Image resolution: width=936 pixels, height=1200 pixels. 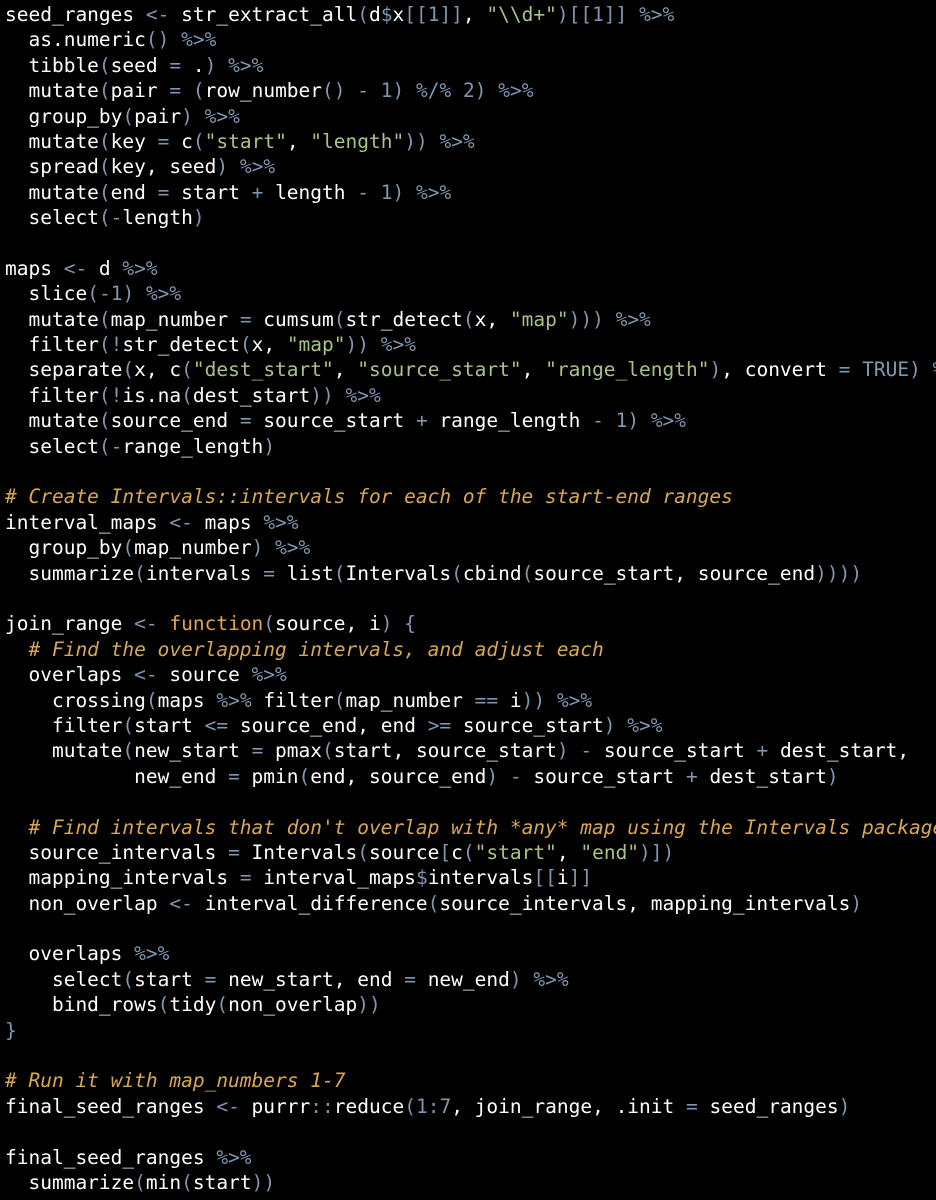 I want to click on code-token: 1, so click(x=386, y=91).